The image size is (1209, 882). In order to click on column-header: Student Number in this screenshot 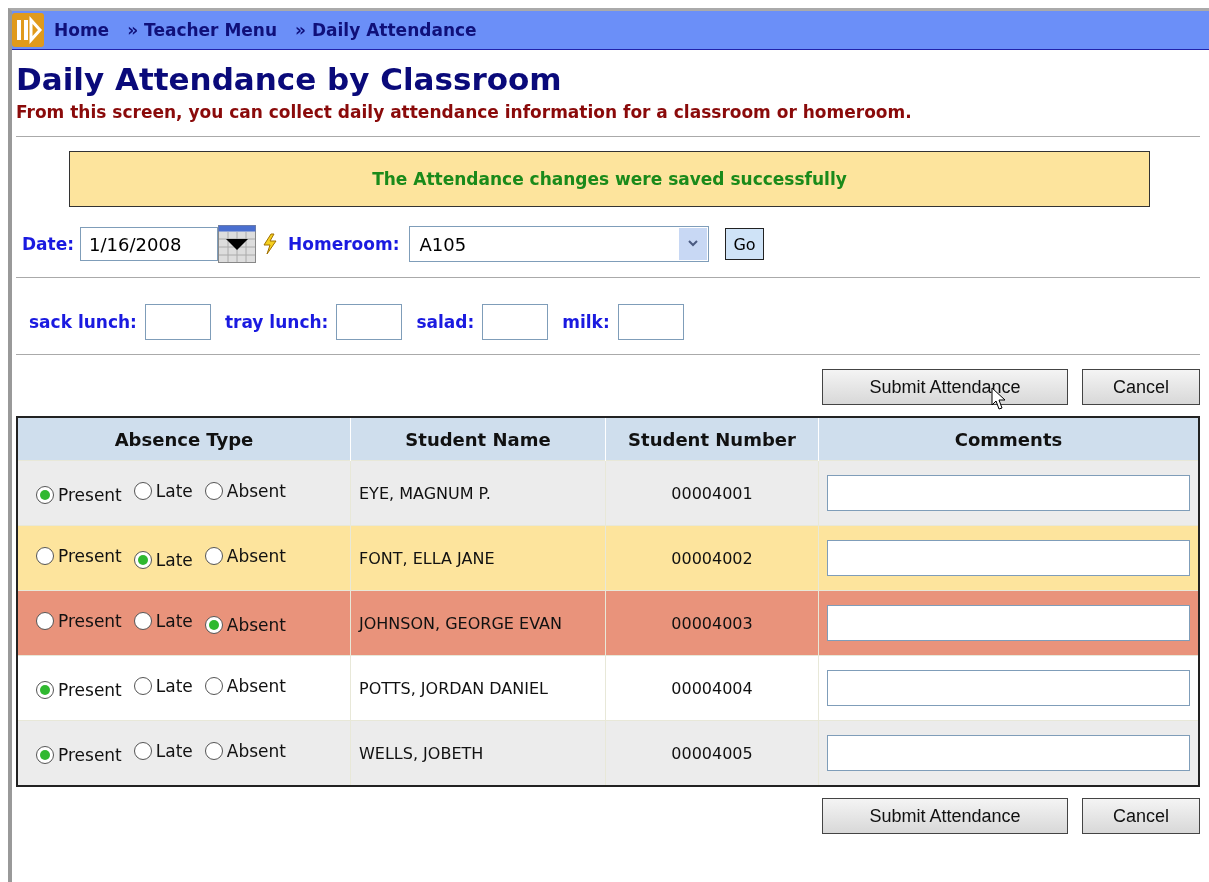, I will do `click(712, 439)`.